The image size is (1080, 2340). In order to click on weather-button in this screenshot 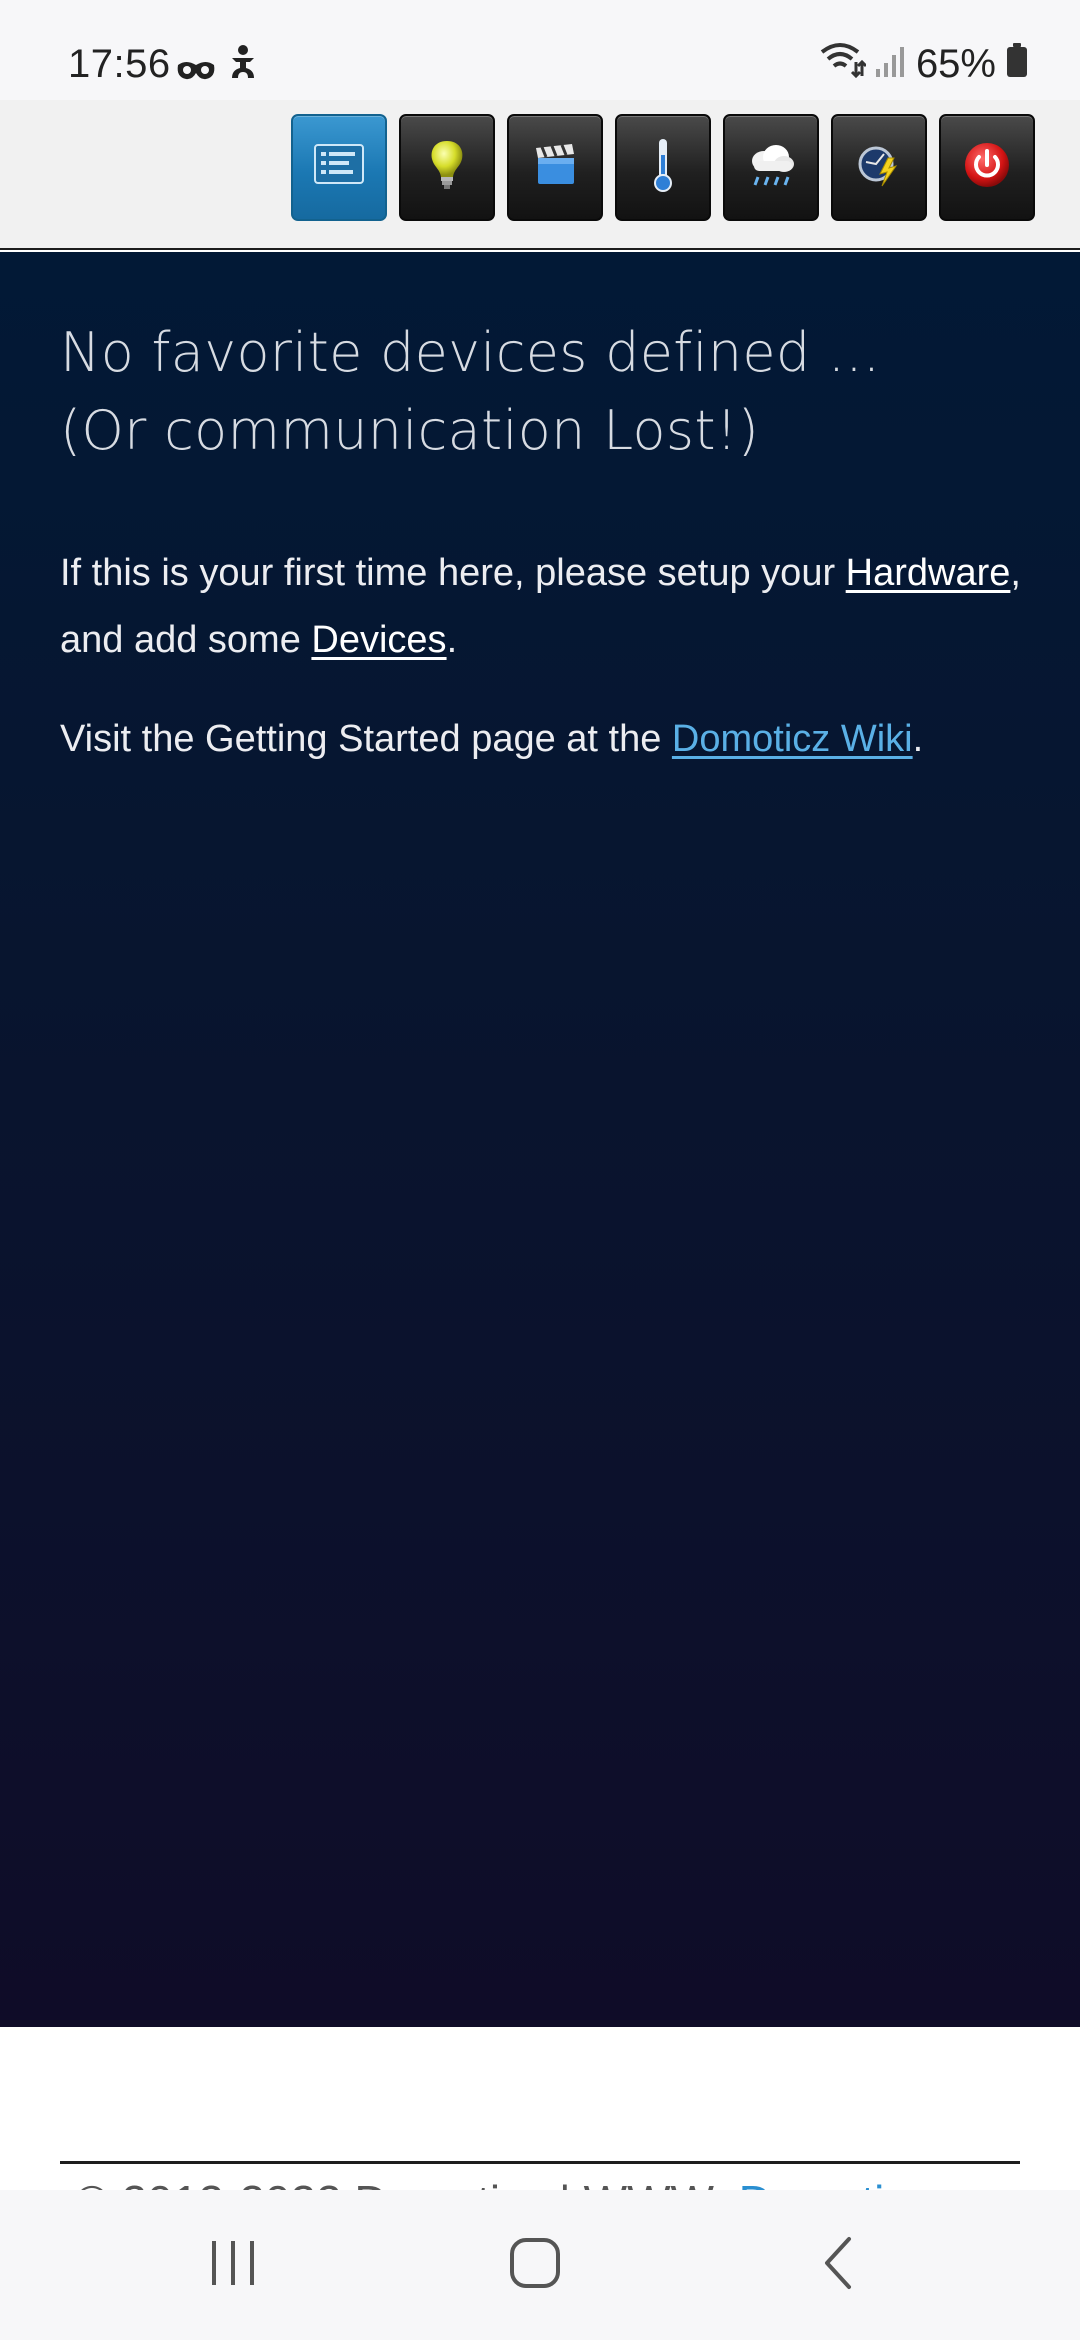, I will do `click(771, 167)`.